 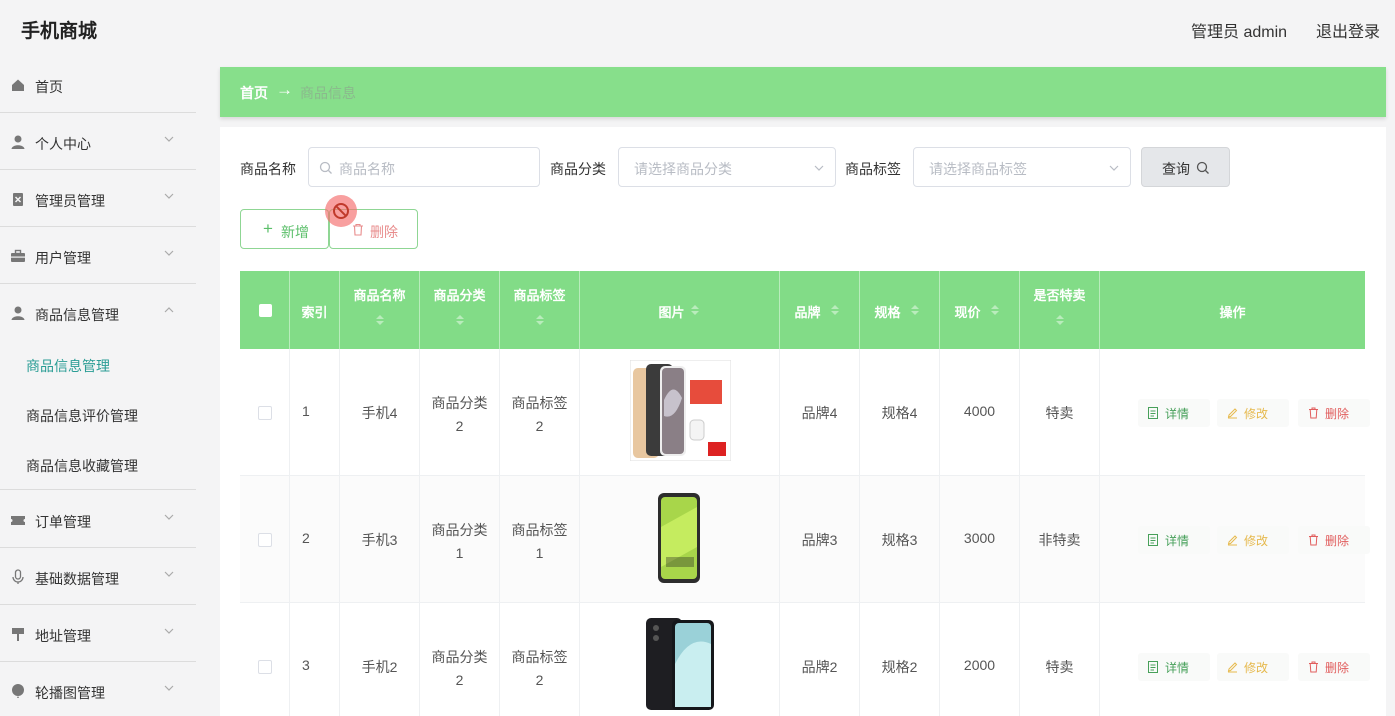 I want to click on column-price: 现价, so click(x=980, y=310).